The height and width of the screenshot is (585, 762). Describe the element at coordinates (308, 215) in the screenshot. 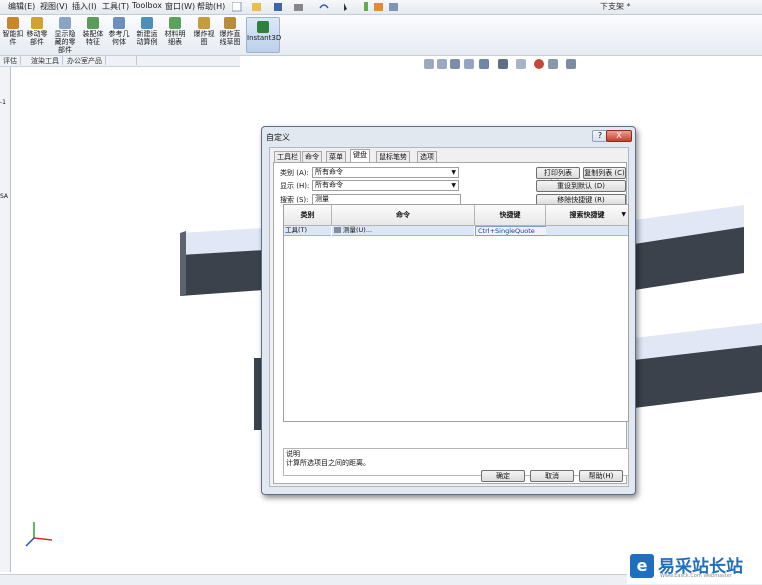

I see `column-header-category: 类别` at that location.